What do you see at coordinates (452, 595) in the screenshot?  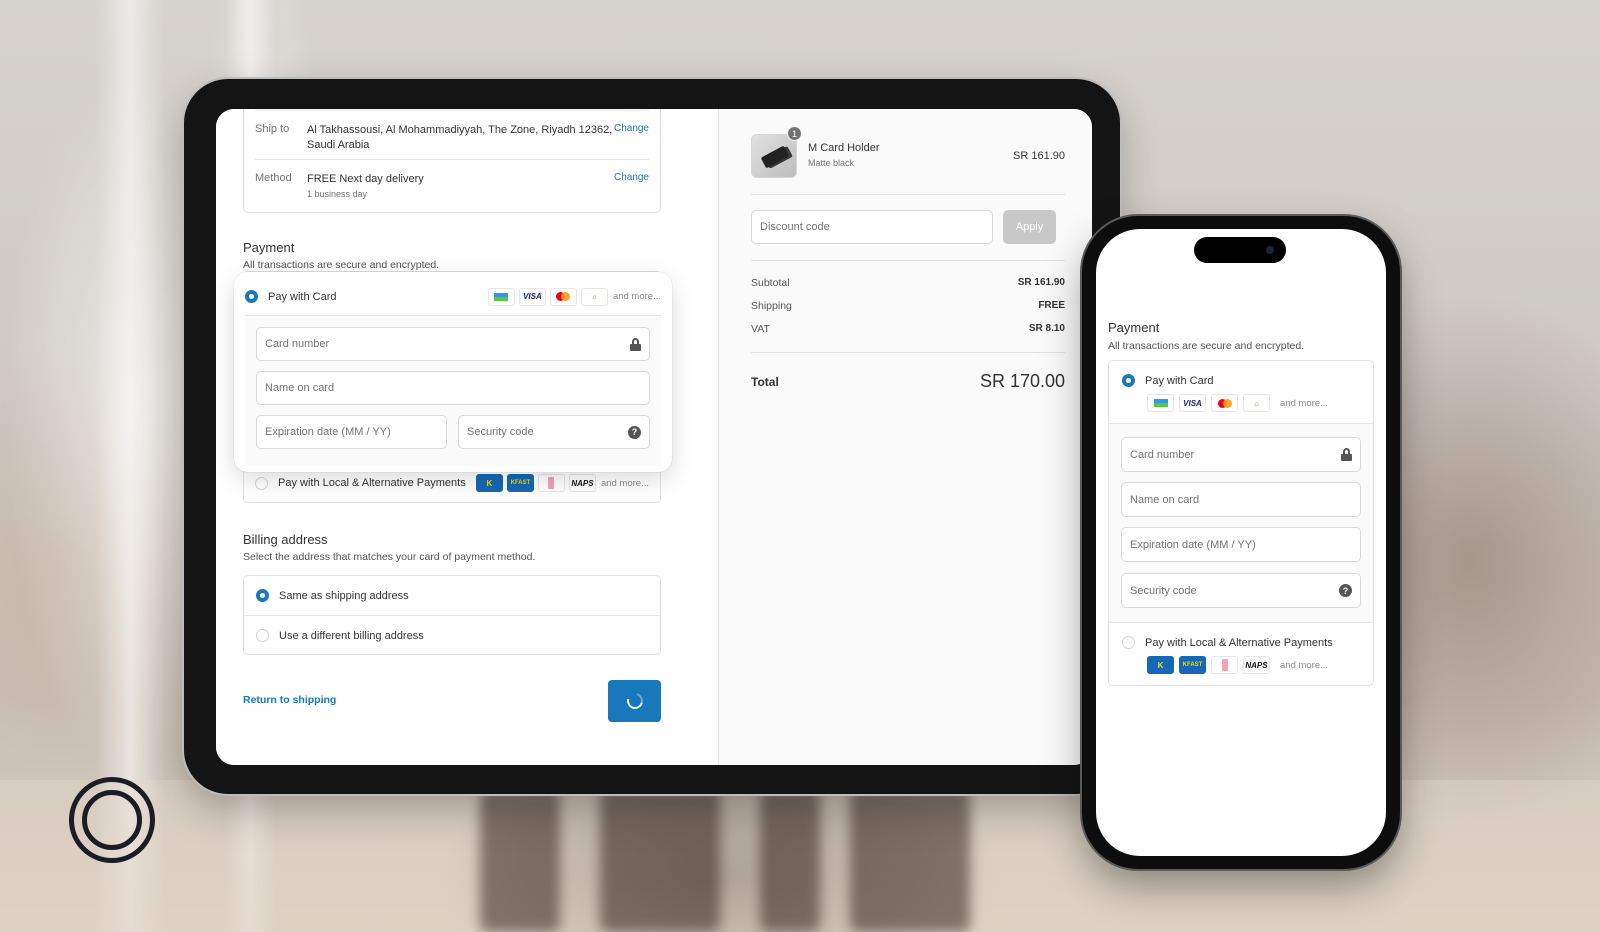 I see `billing-same-option: Same as shipping address` at bounding box center [452, 595].